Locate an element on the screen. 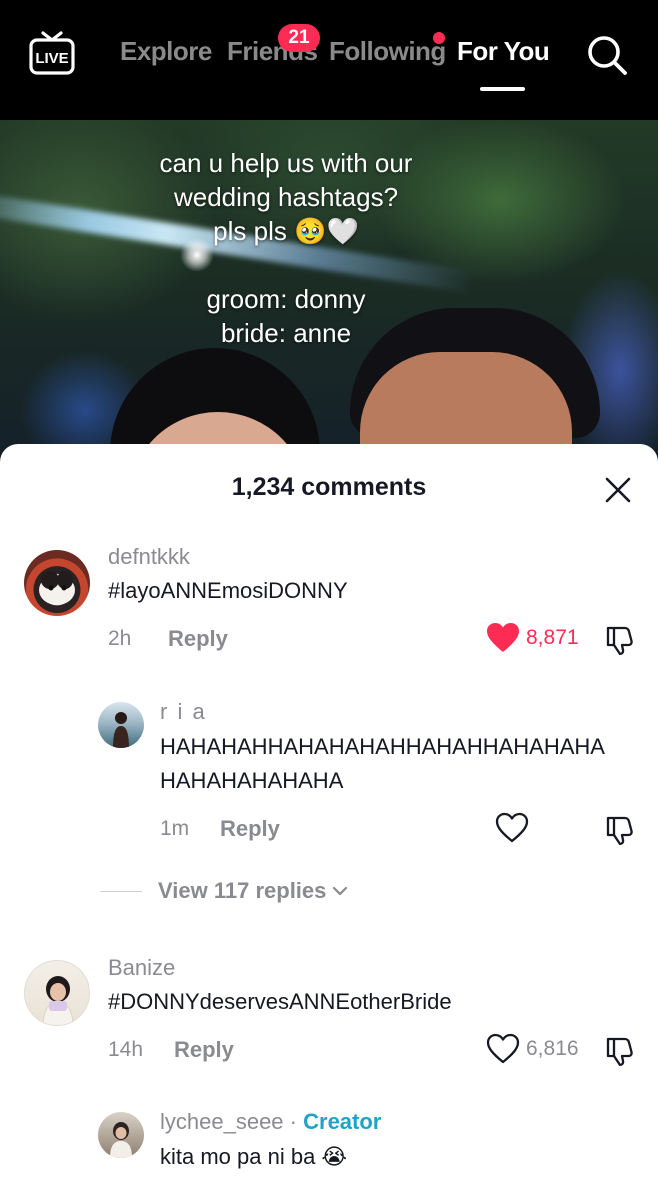 The width and height of the screenshot is (658, 1200). comment-username: Banize is located at coordinates (141, 968).